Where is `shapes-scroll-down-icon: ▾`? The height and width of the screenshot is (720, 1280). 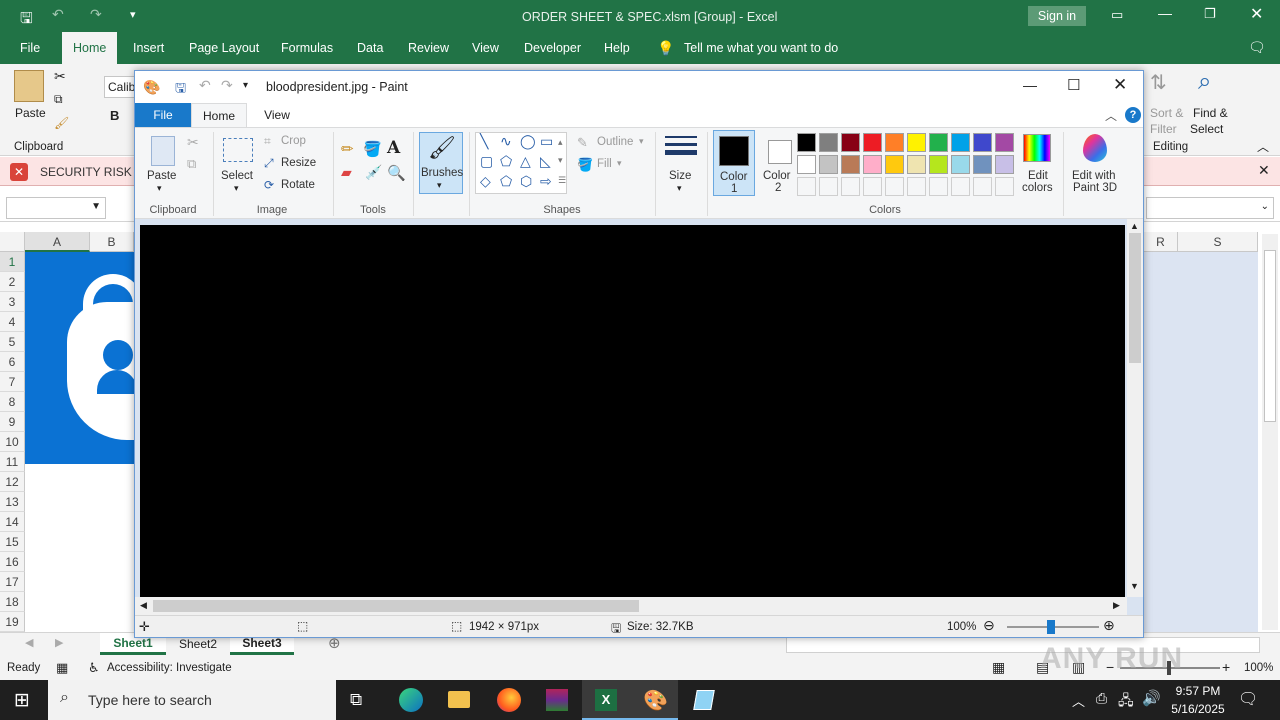
shapes-scroll-down-icon: ▾ is located at coordinates (560, 160).